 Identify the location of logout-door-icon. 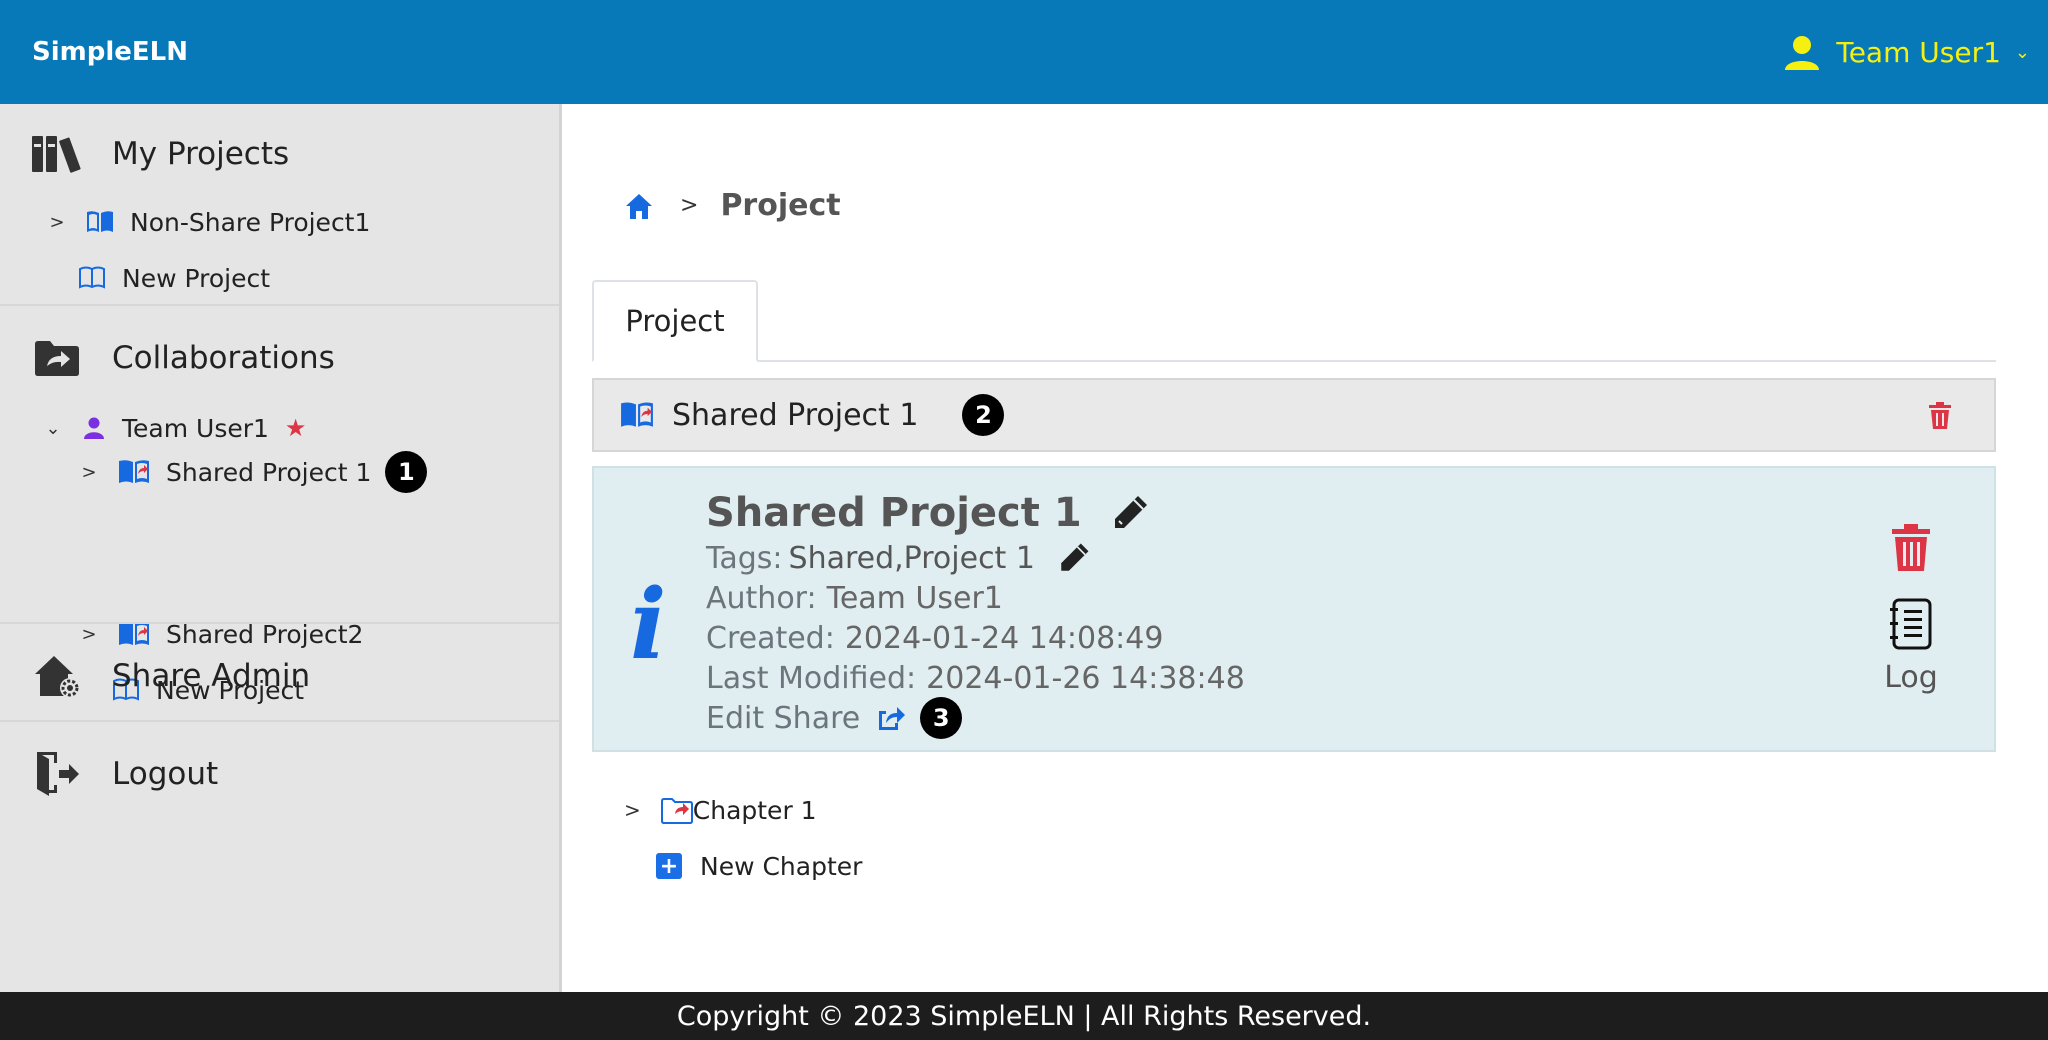
(57, 774).